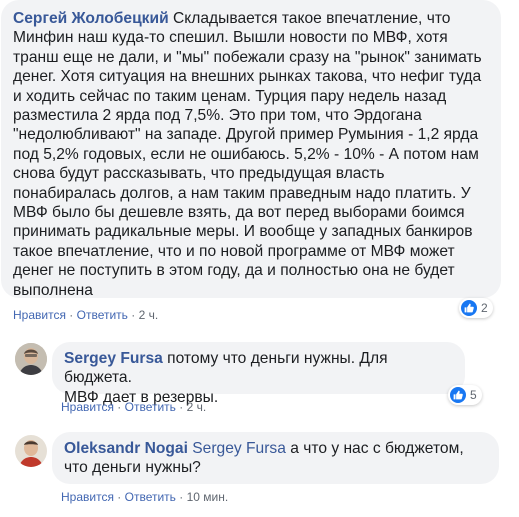 The width and height of the screenshot is (519, 517). What do you see at coordinates (87, 407) in the screenshot?
I see `like-link-2: Нравится` at bounding box center [87, 407].